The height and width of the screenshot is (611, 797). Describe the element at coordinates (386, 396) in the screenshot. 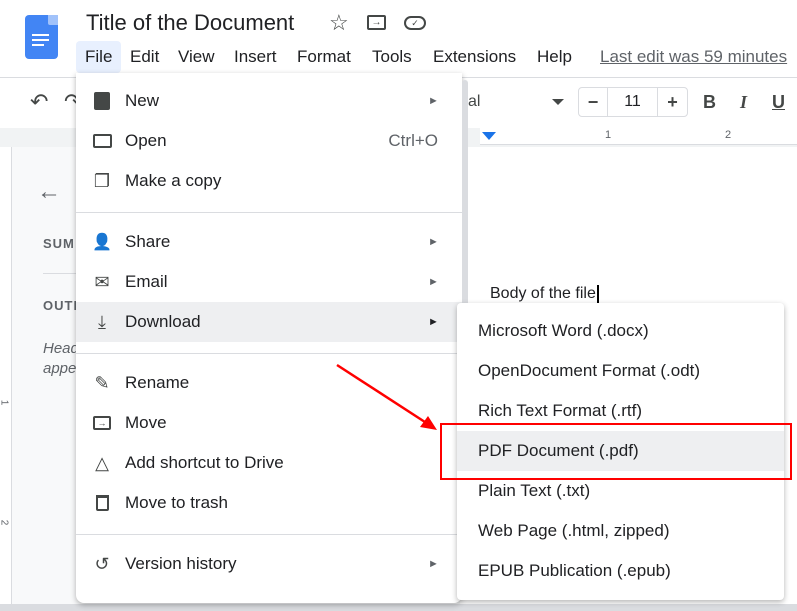

I see `annotation-arrow` at that location.